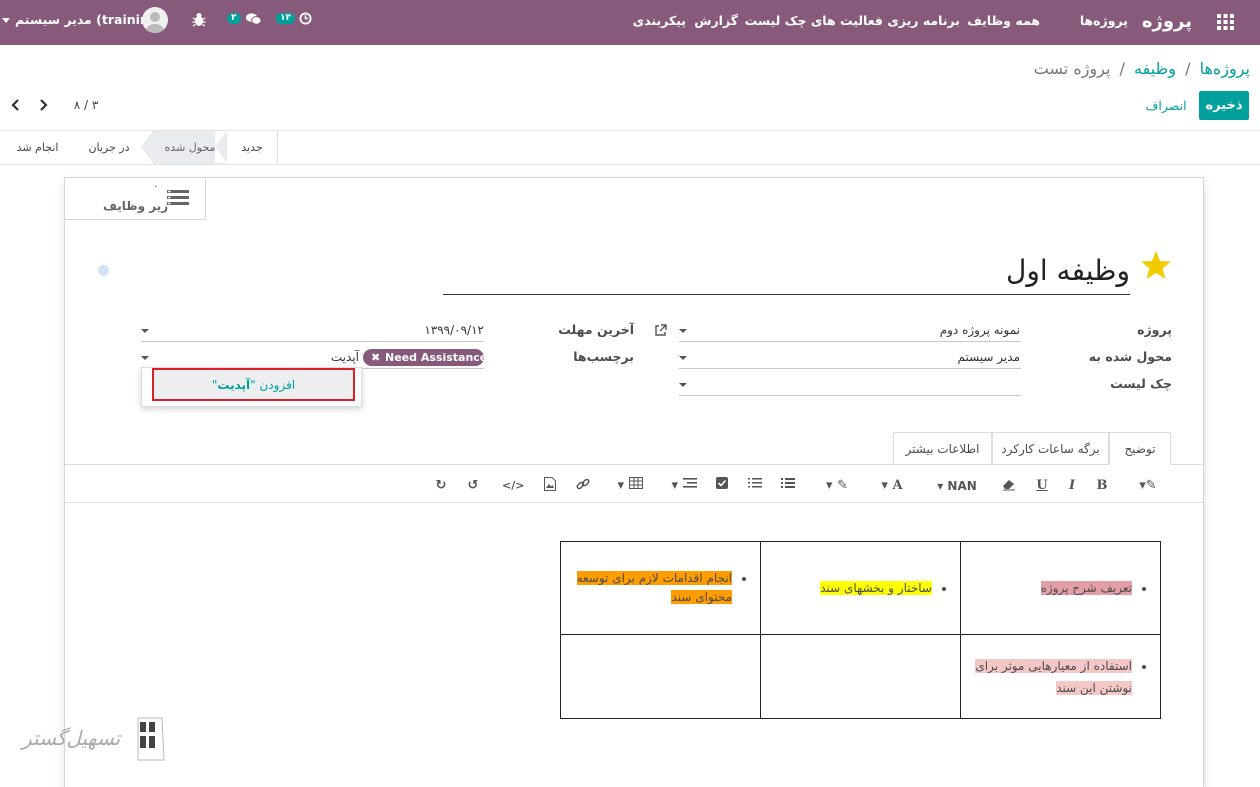 The image size is (1260, 787). What do you see at coordinates (1224, 105) in the screenshot?
I see `save-button: ذخیره` at bounding box center [1224, 105].